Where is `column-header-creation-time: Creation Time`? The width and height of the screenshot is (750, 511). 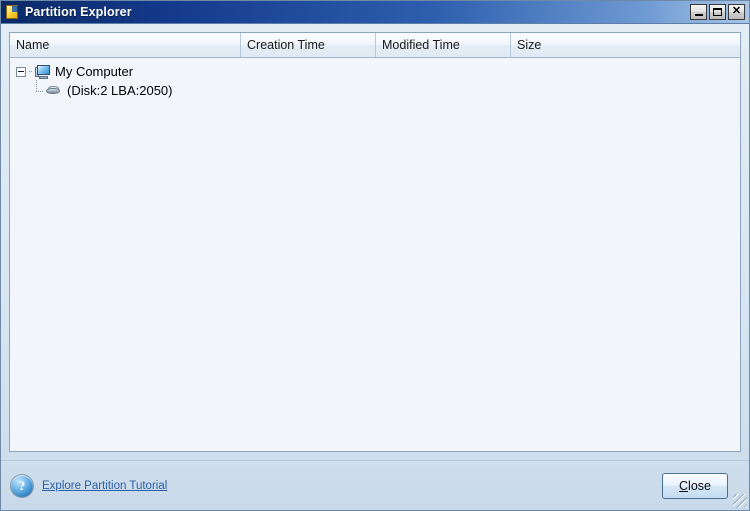
column-header-creation-time: Creation Time is located at coordinates (308, 45).